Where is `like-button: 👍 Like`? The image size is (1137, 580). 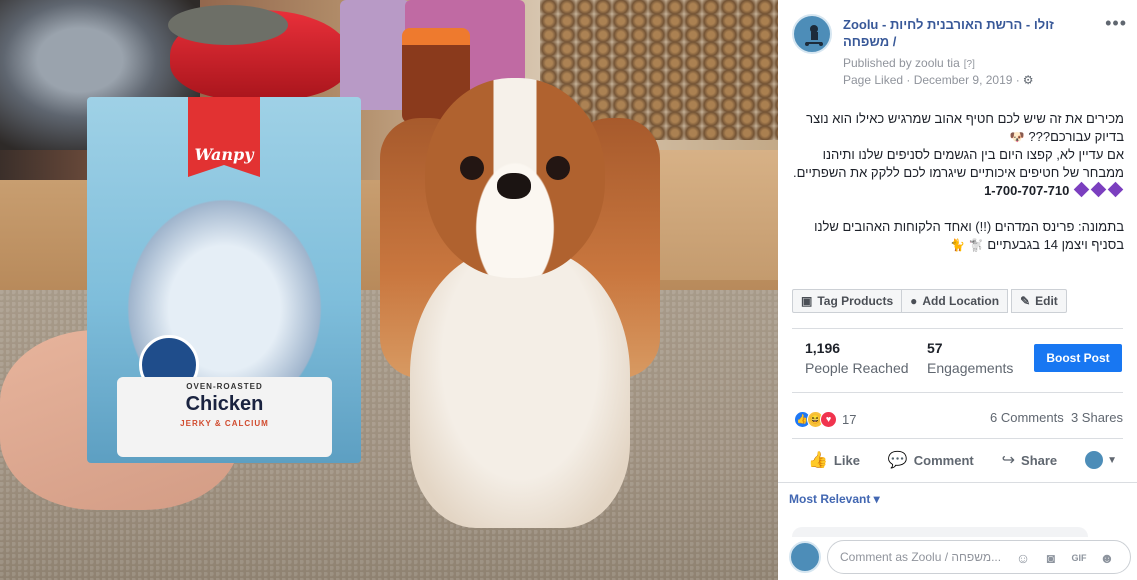 like-button: 👍 Like is located at coordinates (834, 460).